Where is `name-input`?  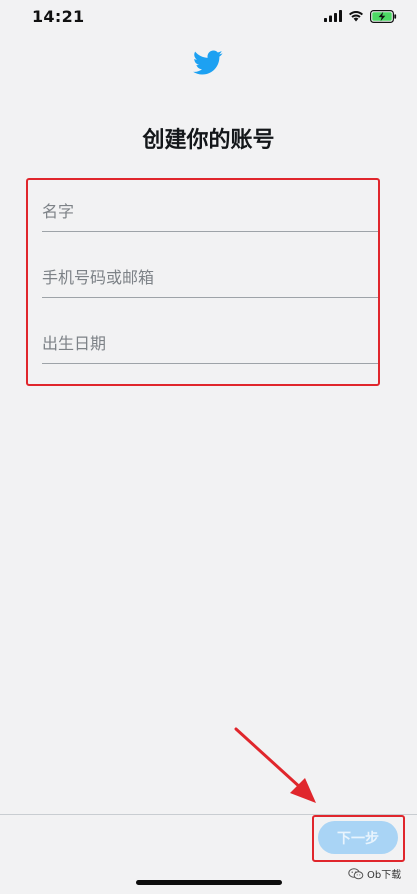 name-input is located at coordinates (210, 211).